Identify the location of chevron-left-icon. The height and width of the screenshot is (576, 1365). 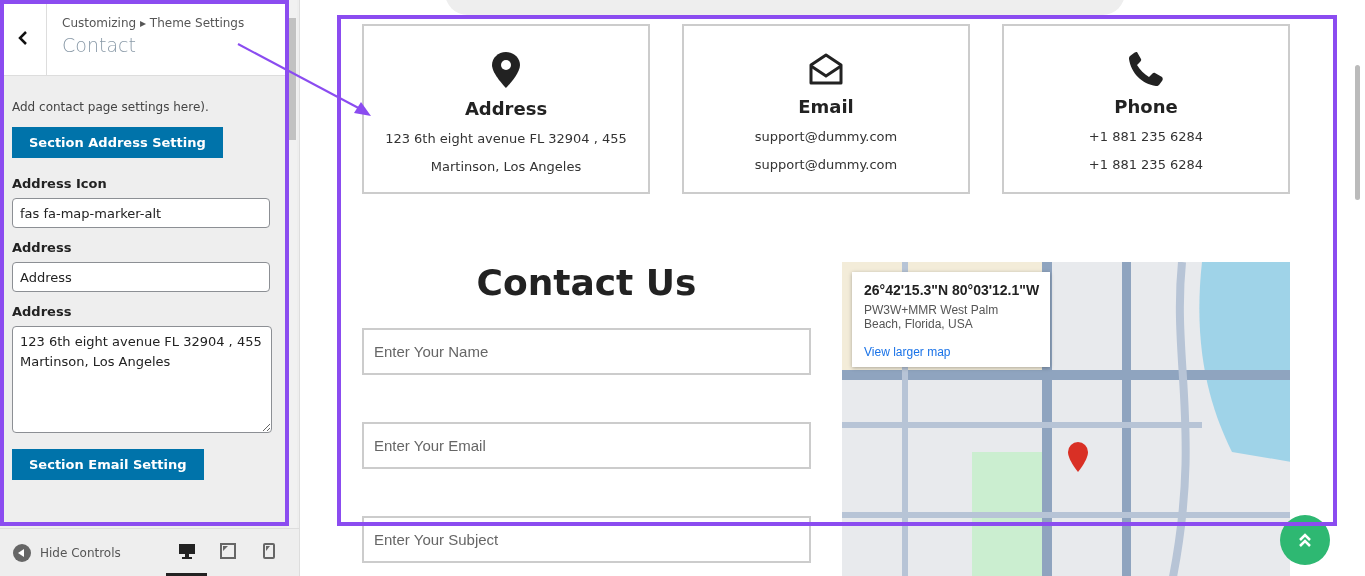
(23, 37).